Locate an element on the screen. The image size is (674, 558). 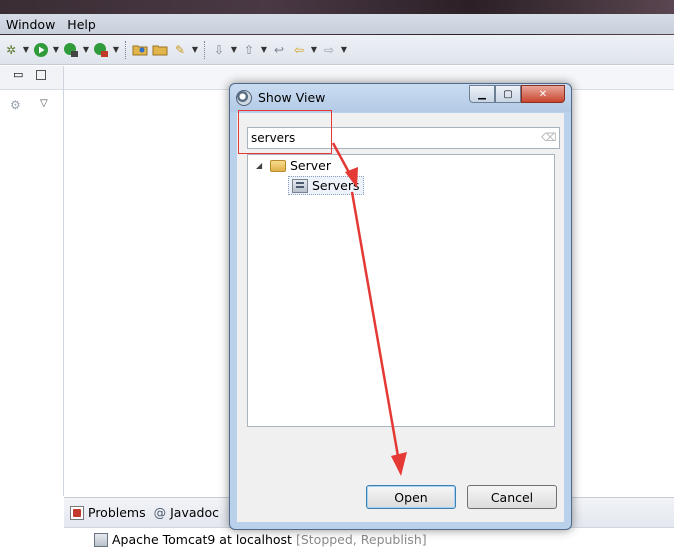
left-view-panel: ▭ ⚙ ▽ is located at coordinates (32, 281).